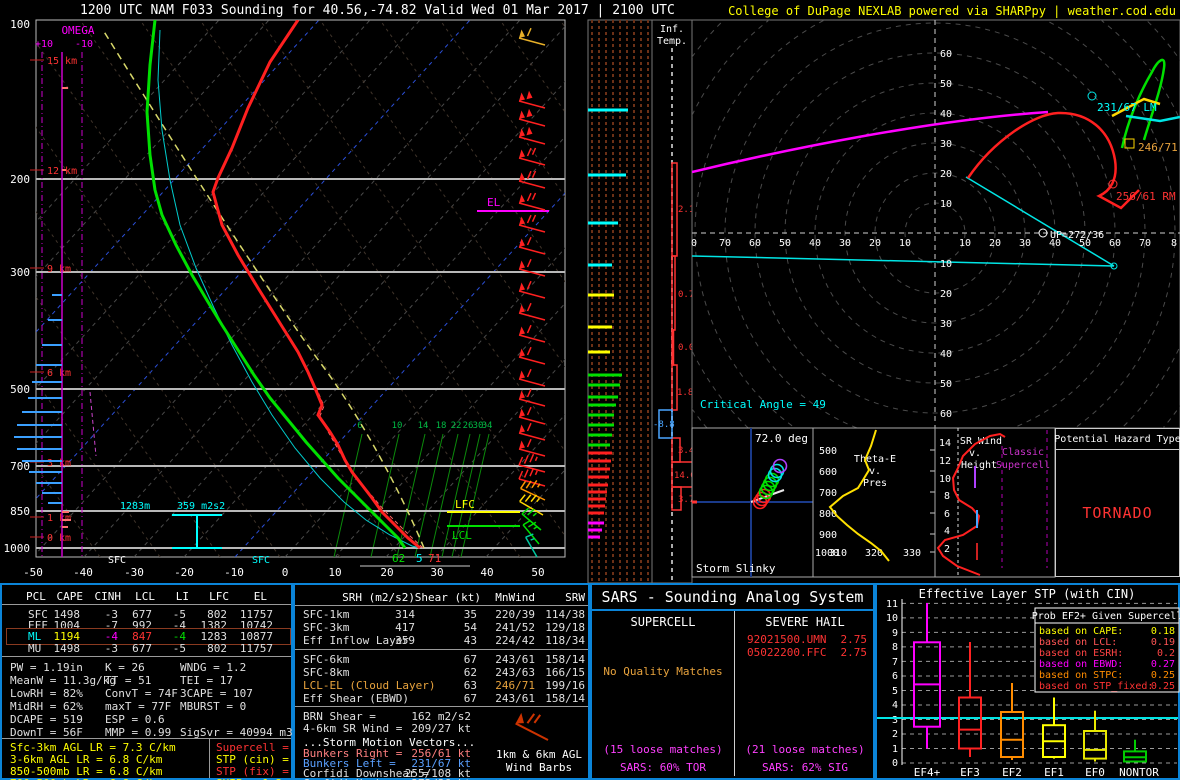  I want to click on svg-text: based on EBWD:, so click(1081, 664).